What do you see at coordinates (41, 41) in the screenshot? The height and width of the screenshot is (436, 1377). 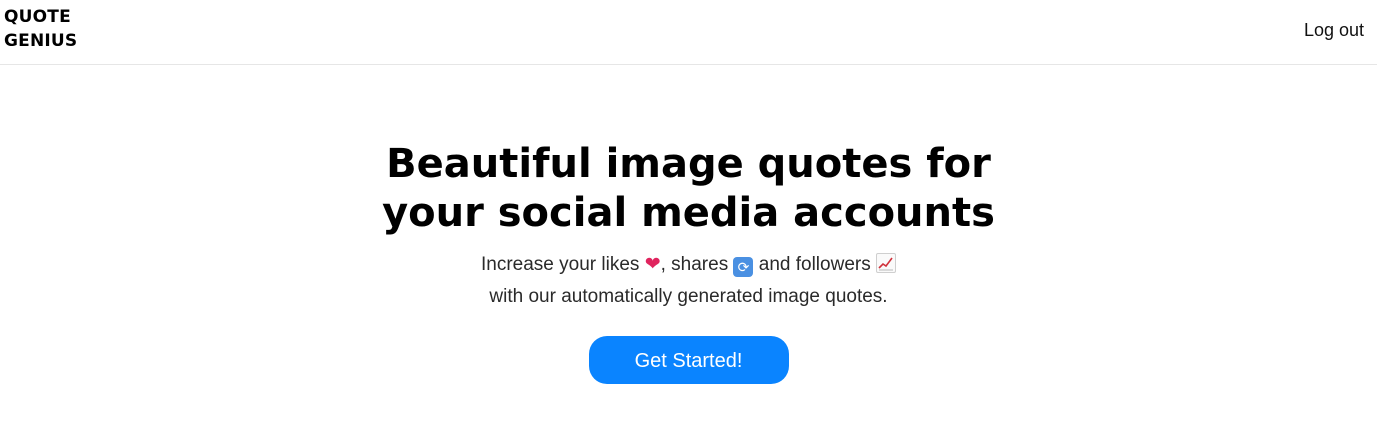 I see `logo-line-genius: GENIUS` at bounding box center [41, 41].